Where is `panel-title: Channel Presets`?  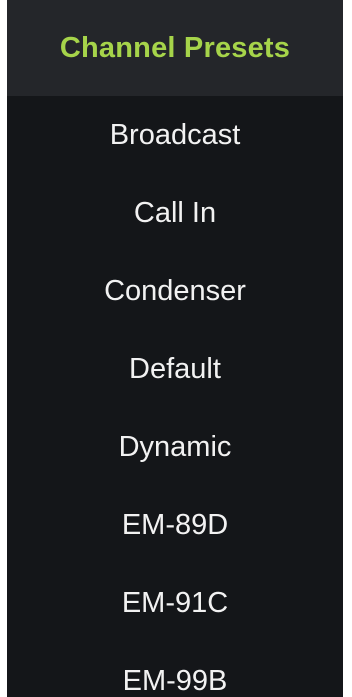 panel-title: Channel Presets is located at coordinates (175, 47).